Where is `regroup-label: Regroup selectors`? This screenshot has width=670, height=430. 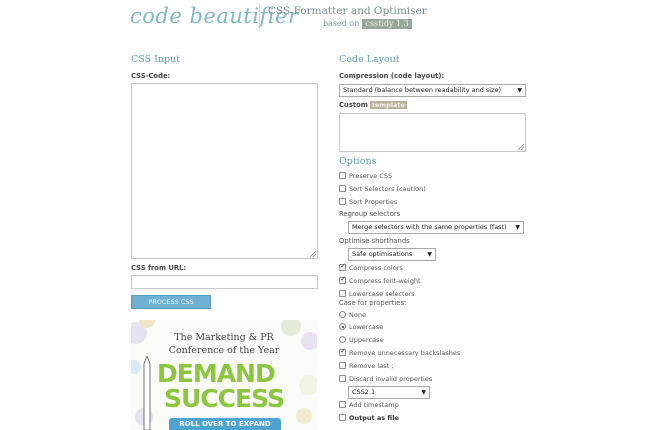 regroup-label: Regroup selectors is located at coordinates (370, 214).